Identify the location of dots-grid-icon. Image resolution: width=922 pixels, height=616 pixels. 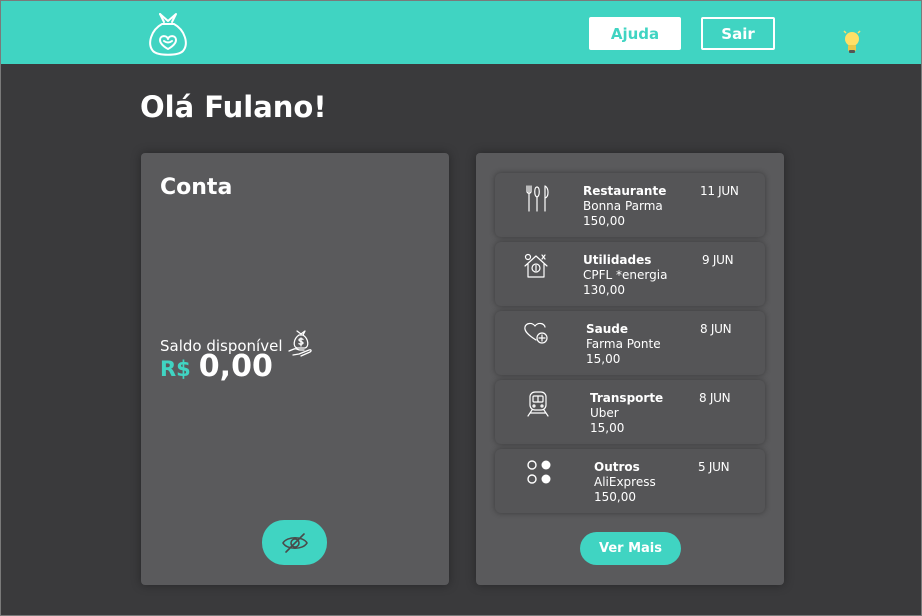
(539, 472).